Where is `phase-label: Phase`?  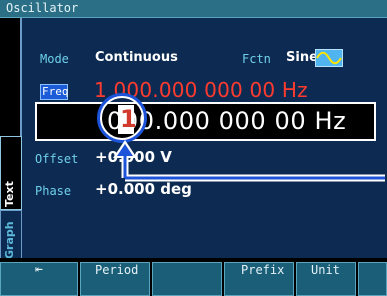
phase-label: Phase is located at coordinates (53, 191).